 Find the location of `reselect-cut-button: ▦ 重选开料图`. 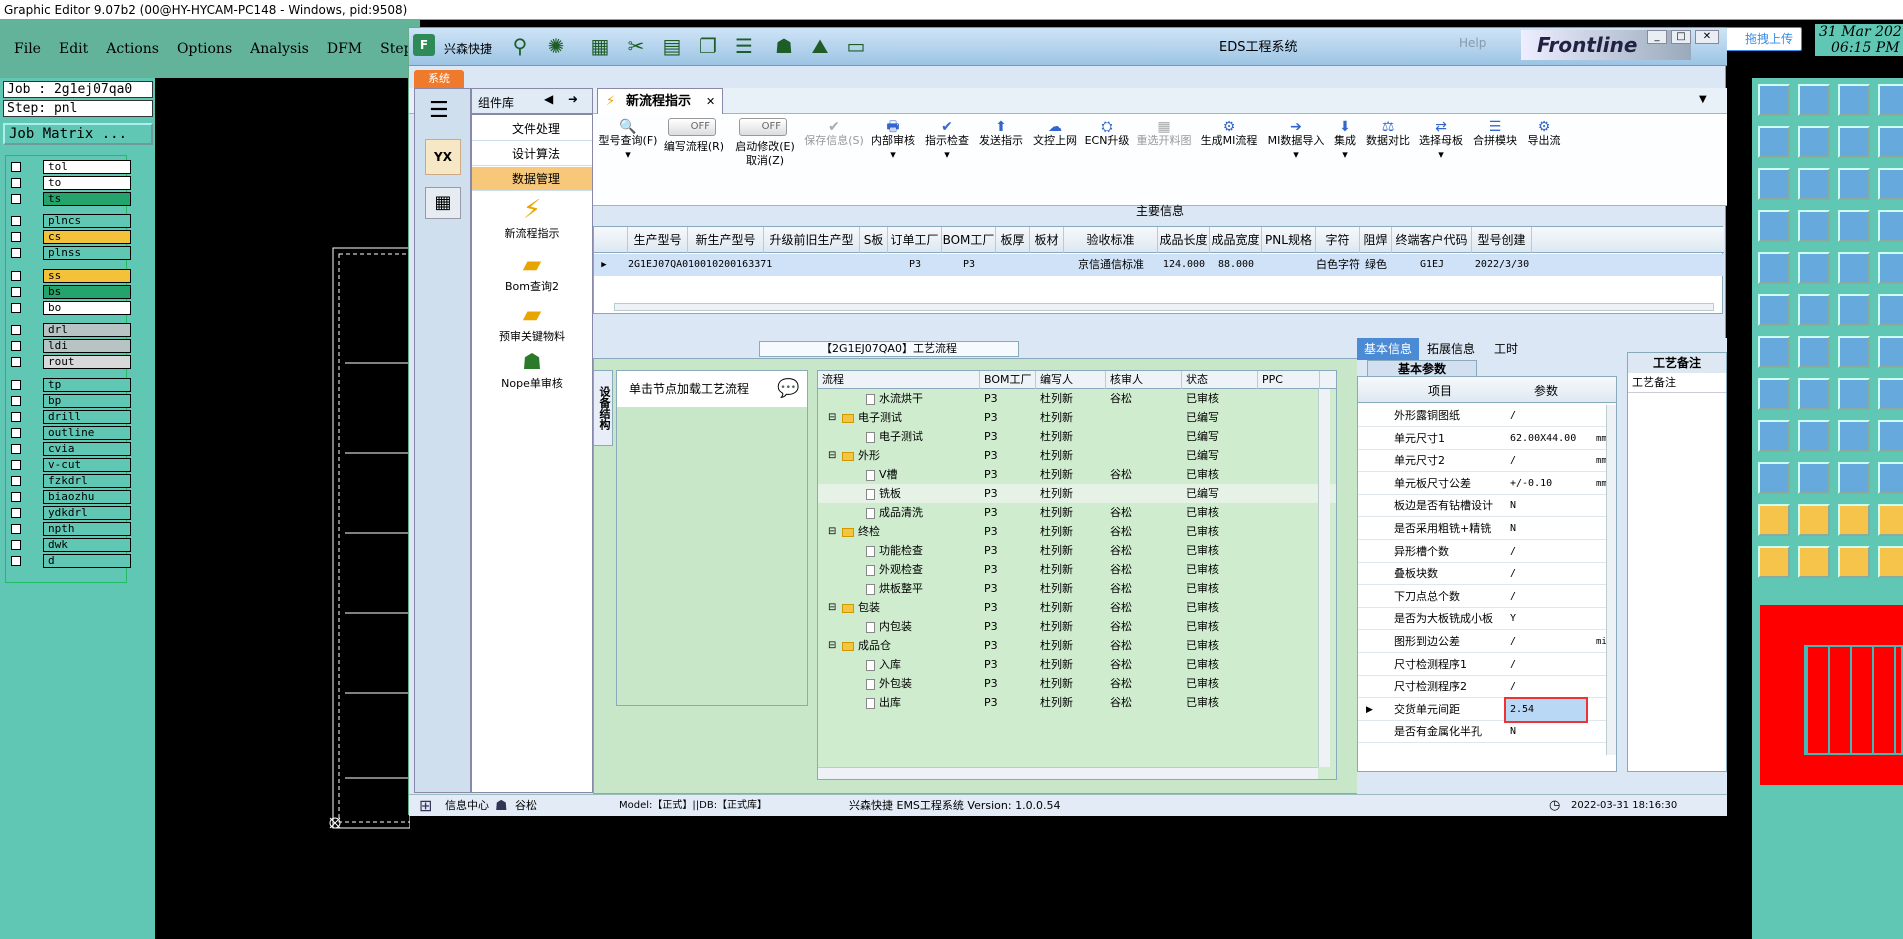

reselect-cut-button: ▦ 重选开料图 is located at coordinates (1164, 134).